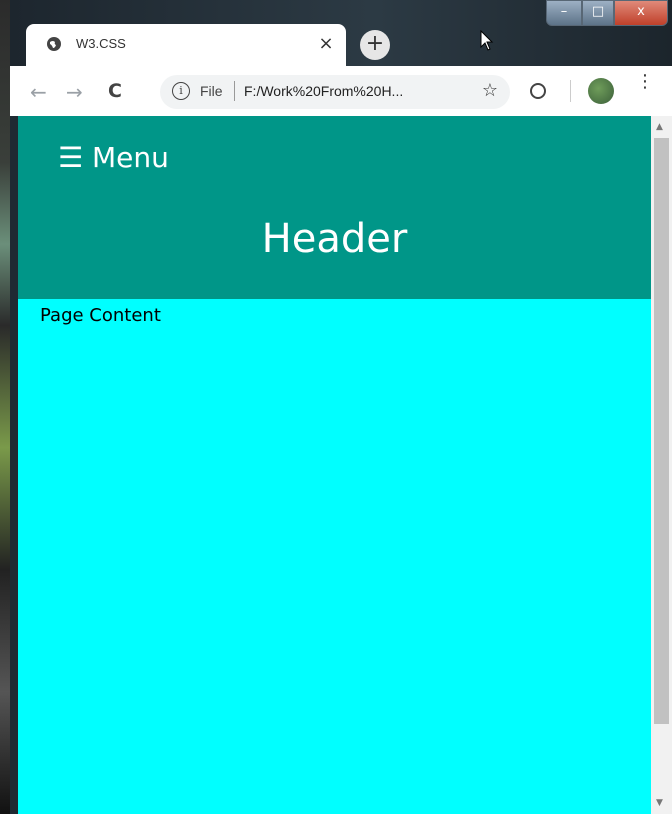  I want to click on menu-button: ☰ Menu, so click(113, 157).